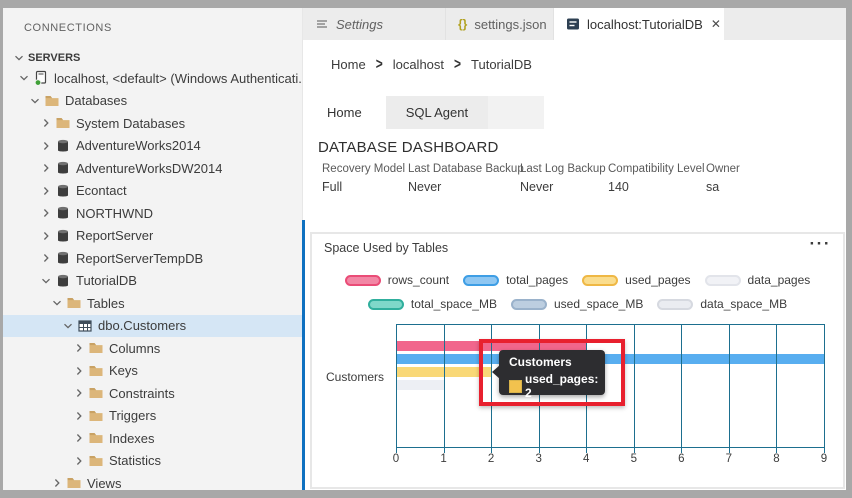 The height and width of the screenshot is (498, 852). I want to click on tree-item-northwnd: NORTHWND, so click(152, 213).